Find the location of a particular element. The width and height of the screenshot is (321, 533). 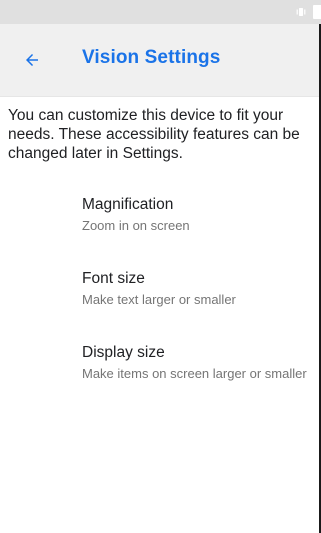

option-title: Font size is located at coordinates (113, 278).